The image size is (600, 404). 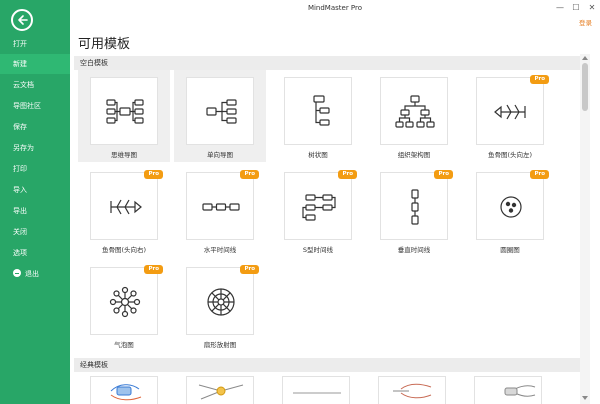 I want to click on template-bubble-chart: Pro 气泡图, so click(x=124, y=306).